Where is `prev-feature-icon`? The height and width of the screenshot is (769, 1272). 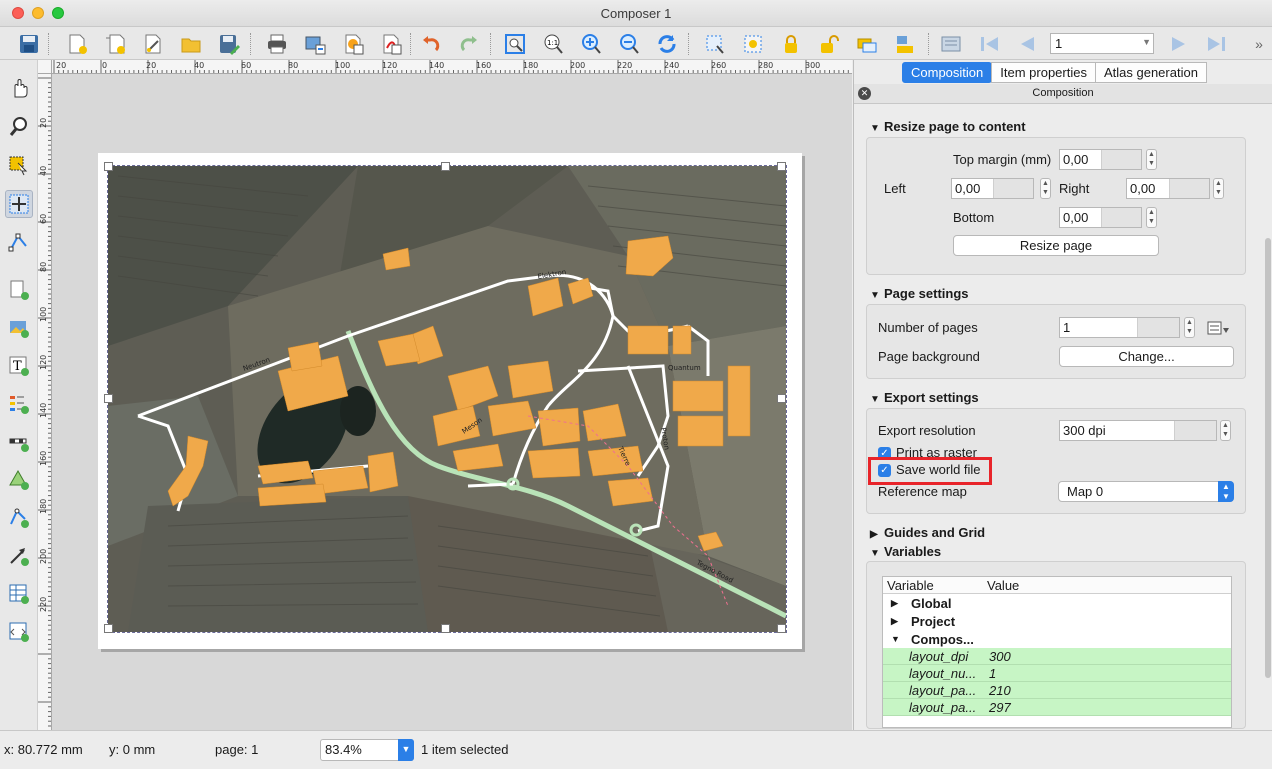
prev-feature-icon is located at coordinates (1027, 44).